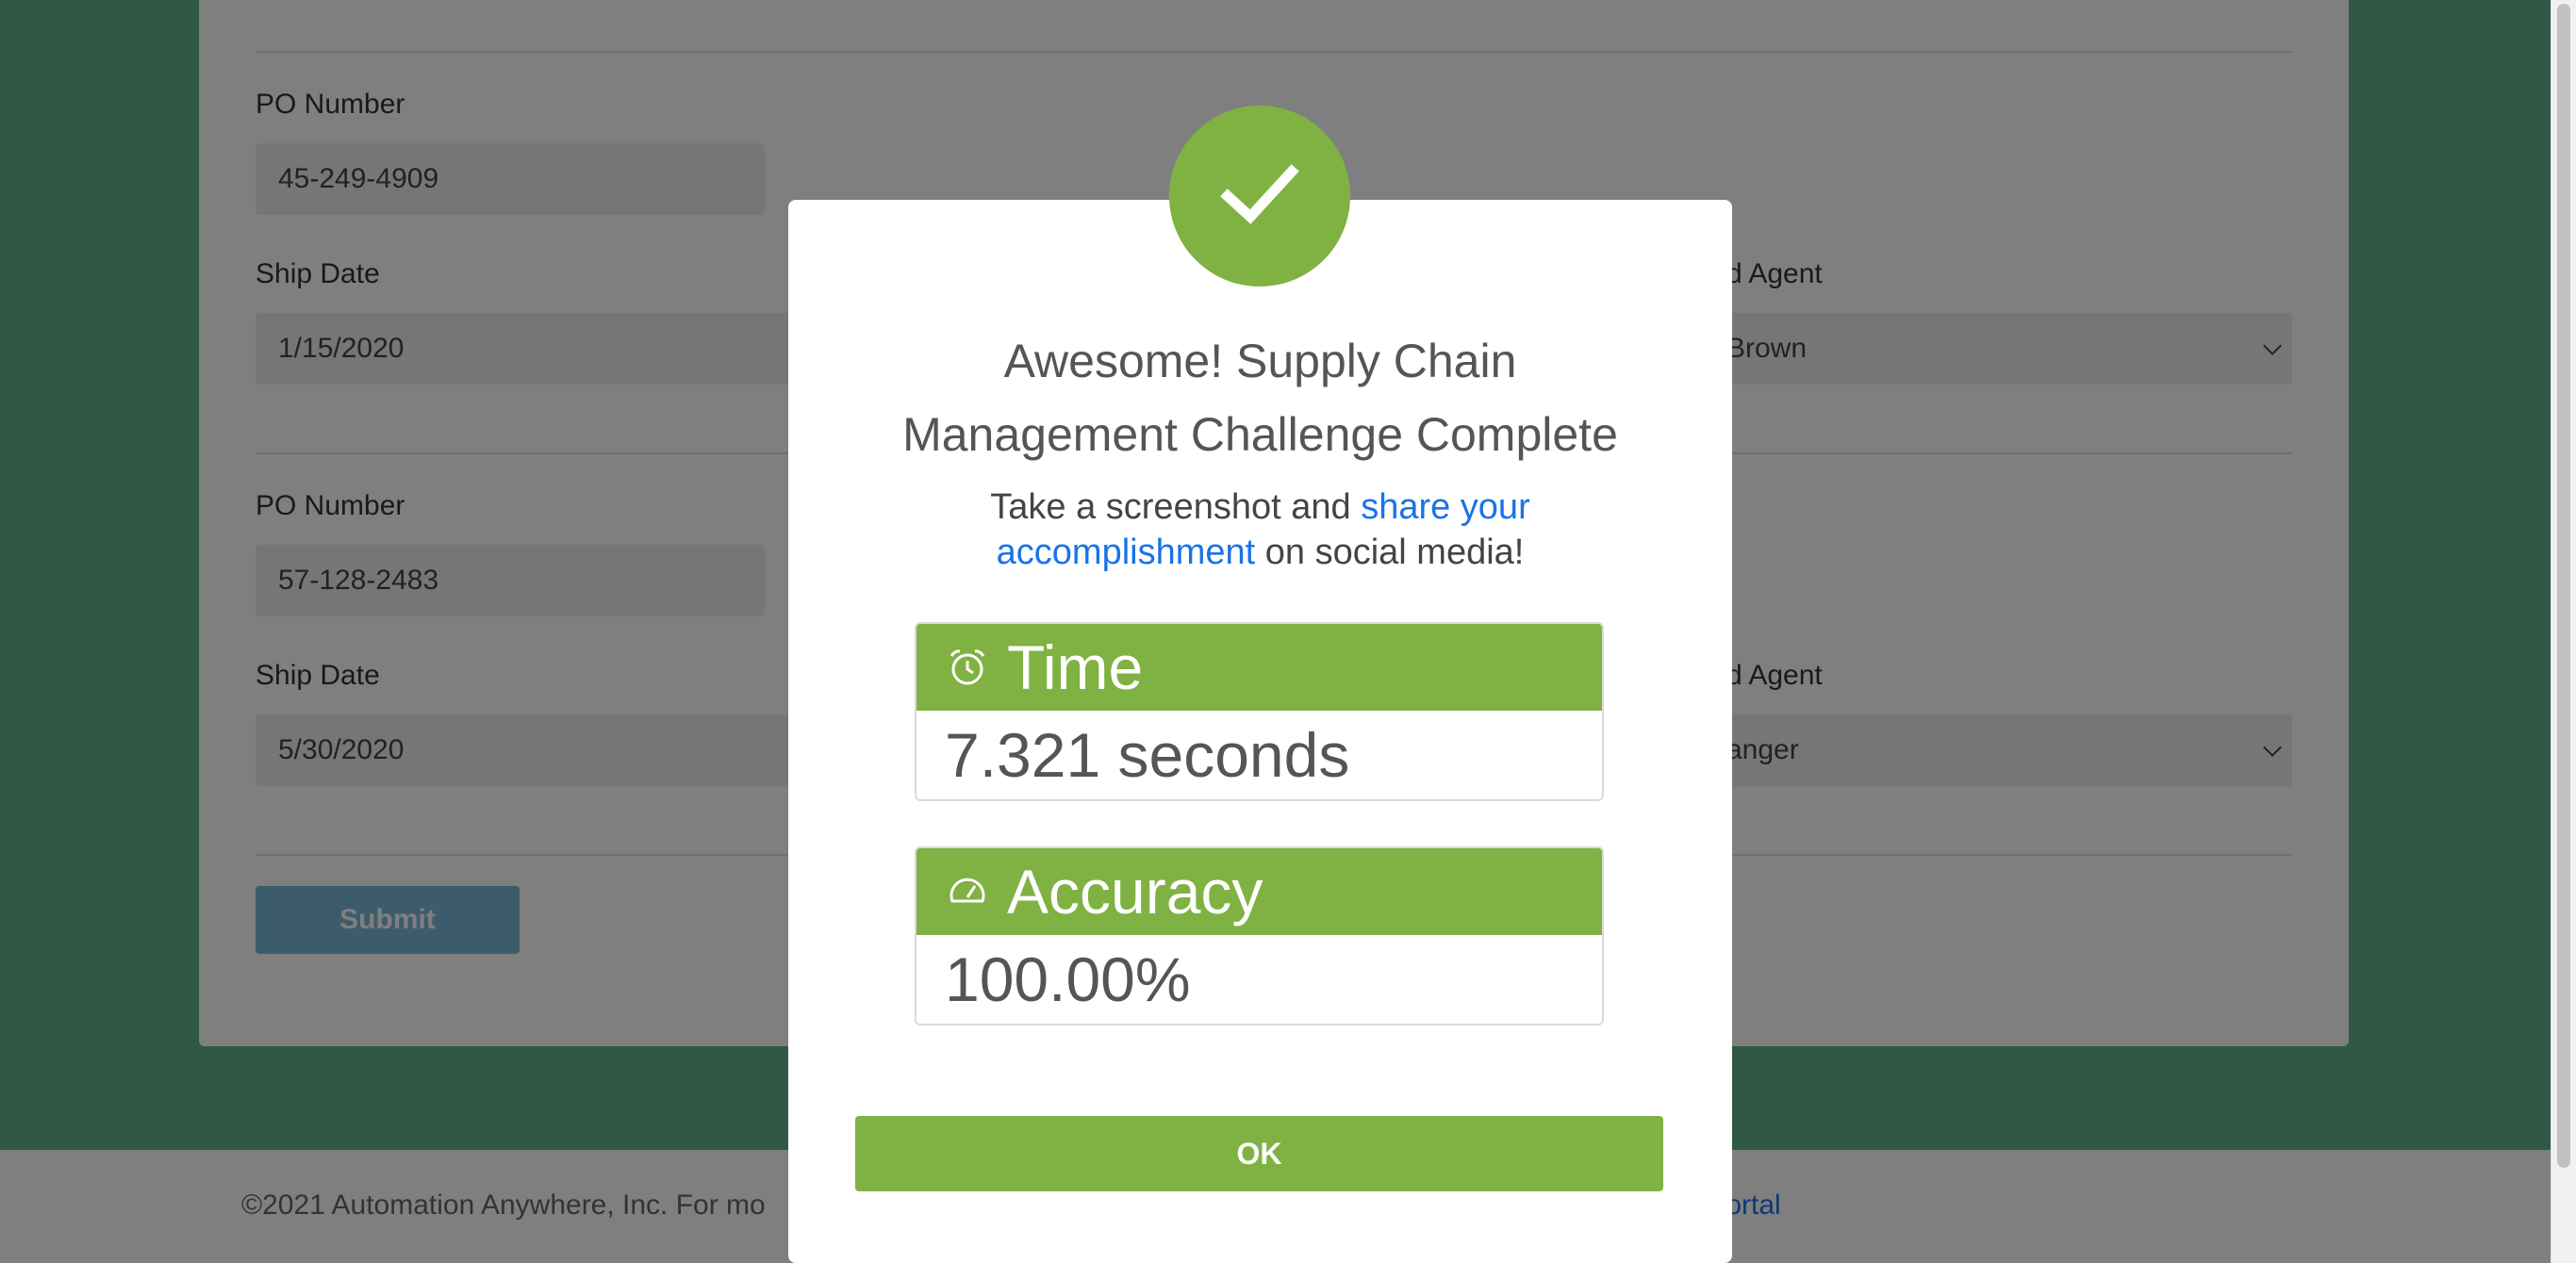 The image size is (2576, 1263). What do you see at coordinates (1390, 553) in the screenshot?
I see `subtitle-text: on social media!` at bounding box center [1390, 553].